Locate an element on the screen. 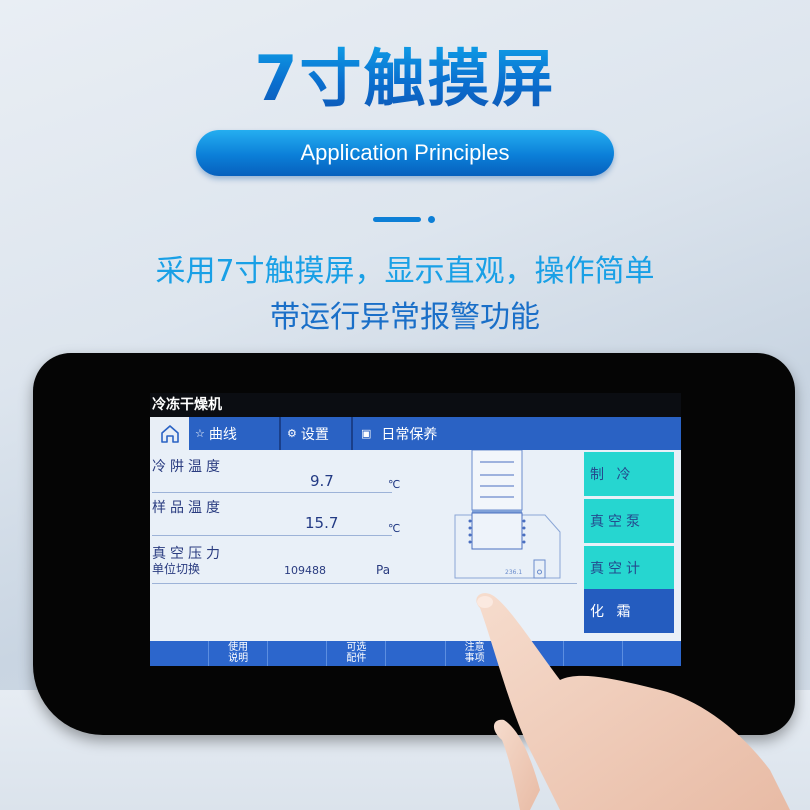 The width and height of the screenshot is (810, 810). user-manual-button: 使用 说明 is located at coordinates (239, 653).